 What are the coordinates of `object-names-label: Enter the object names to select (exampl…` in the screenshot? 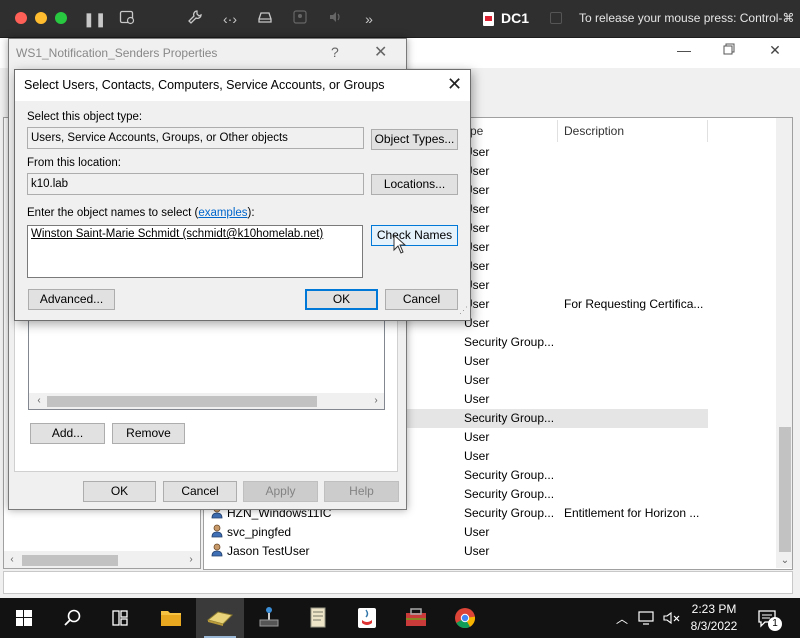 It's located at (141, 213).